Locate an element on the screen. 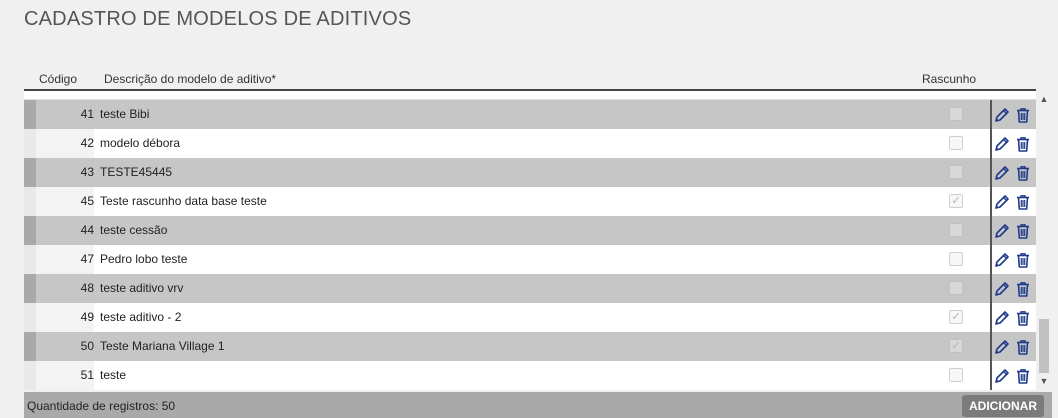 The width and height of the screenshot is (1058, 418). row-description: Teste rascunho data base teste is located at coordinates (183, 201).